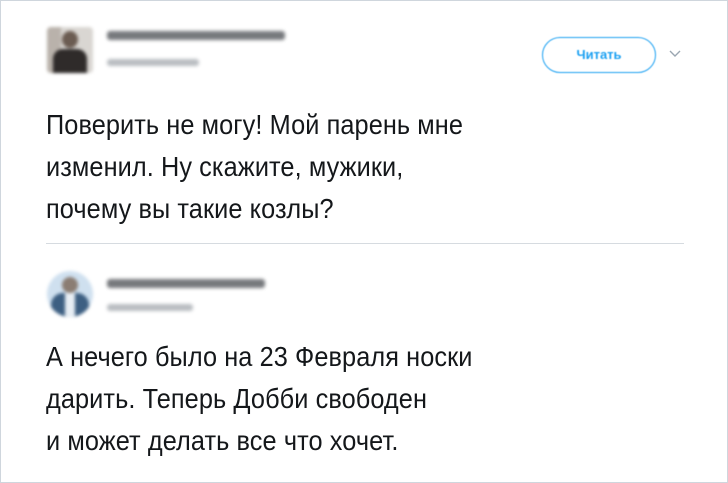  I want to click on reply-text-line: и может делать все что хочет., so click(222, 440).